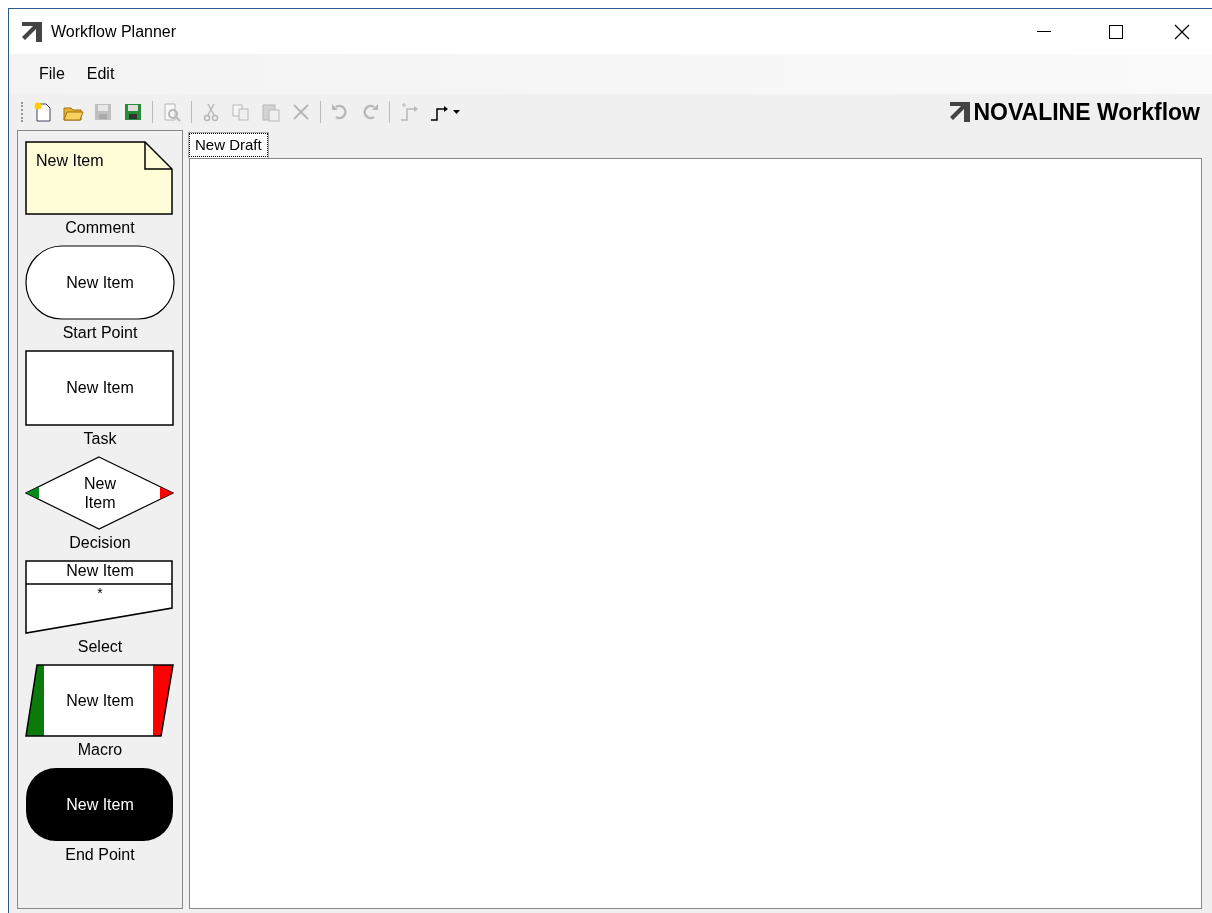 This screenshot has height=913, width=1212. I want to click on rounded-pill-shape: New Item, so click(100, 282).